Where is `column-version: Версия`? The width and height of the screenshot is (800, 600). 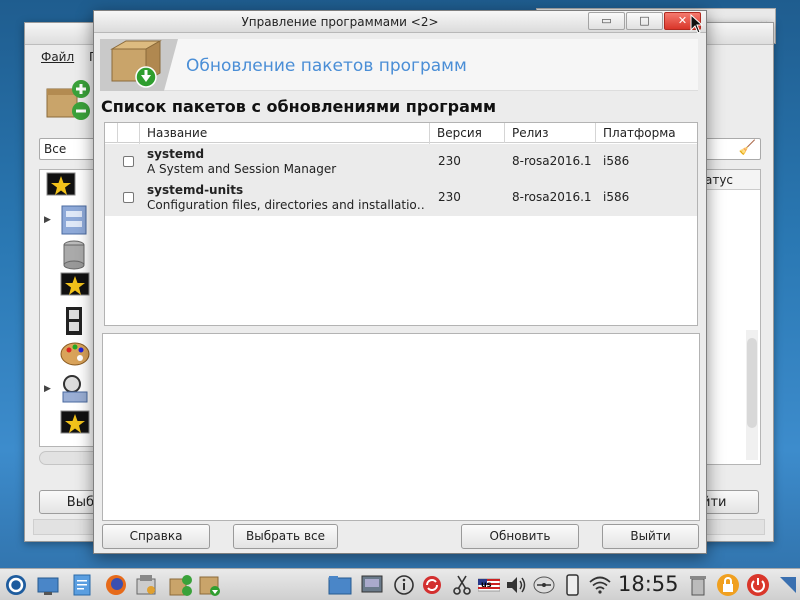
column-version: Версия is located at coordinates (459, 133).